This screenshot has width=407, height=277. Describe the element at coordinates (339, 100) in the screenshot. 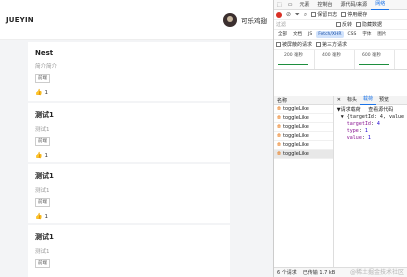

I see `close-icon: ✕` at that location.